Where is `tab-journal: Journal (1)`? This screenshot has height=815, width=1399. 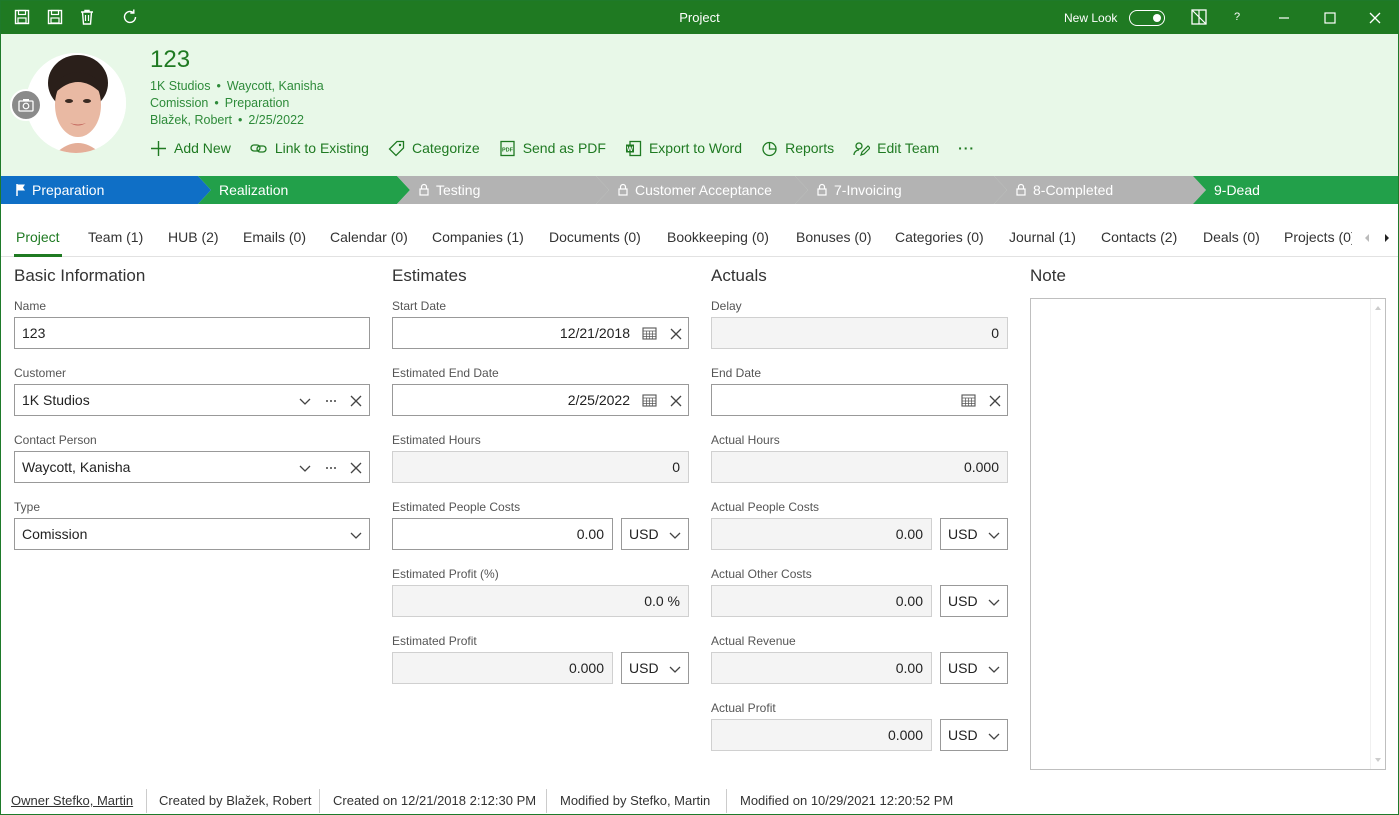
tab-journal: Journal (1) is located at coordinates (1042, 237).